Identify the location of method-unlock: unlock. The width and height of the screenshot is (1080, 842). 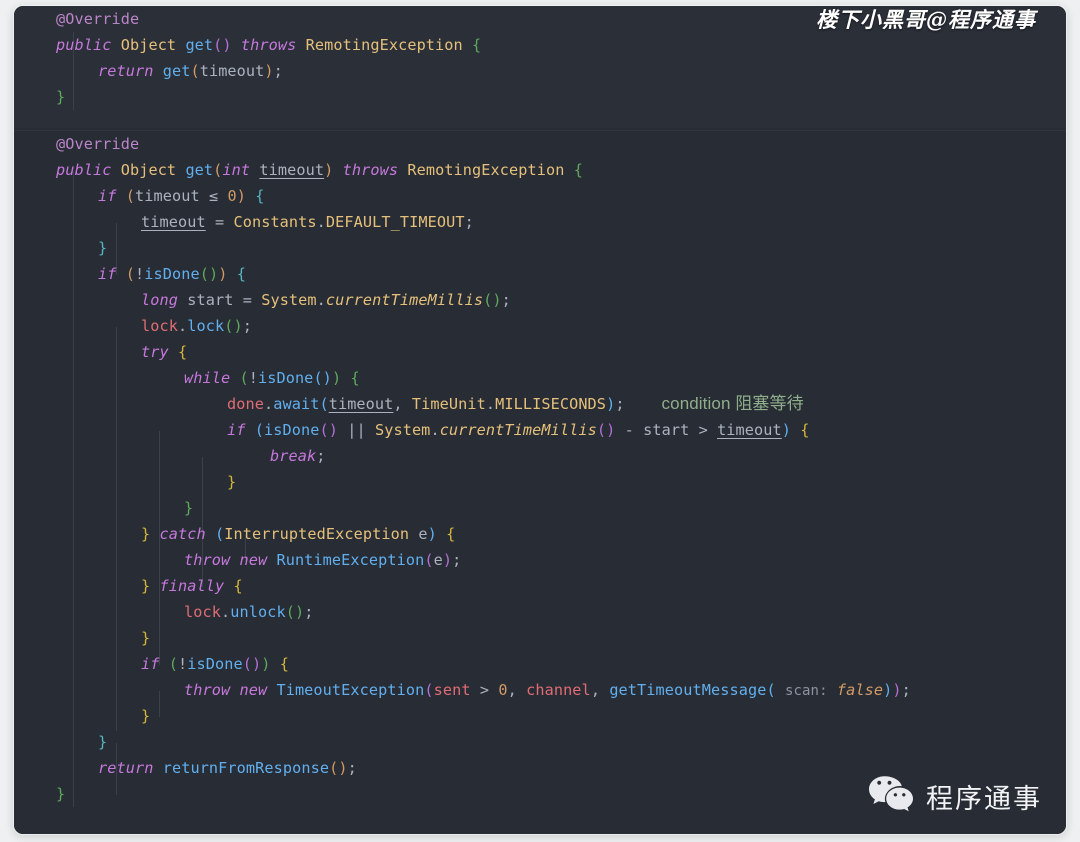
(258, 612).